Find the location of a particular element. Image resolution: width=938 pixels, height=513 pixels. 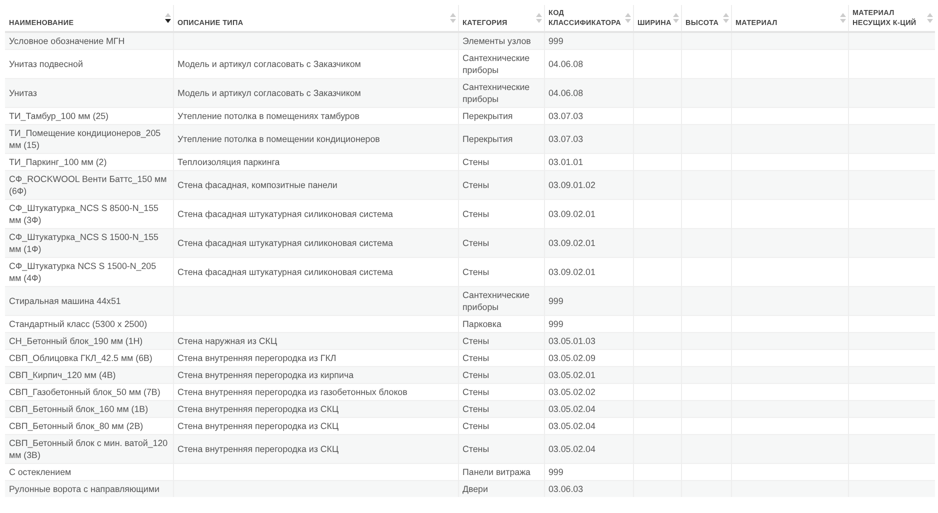

table-cell-text: Панели витража is located at coordinates (497, 472).